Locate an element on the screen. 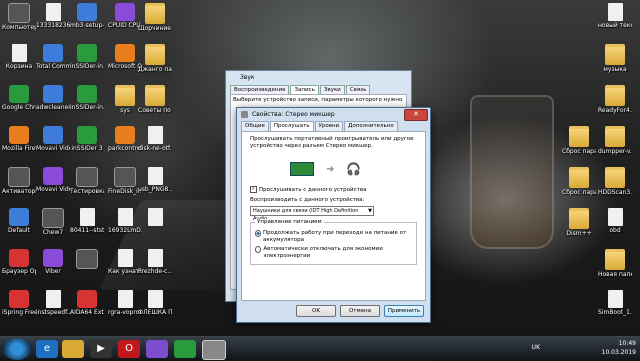  desktop-icon: Новая папка (2) is located at coordinates (615, 268).